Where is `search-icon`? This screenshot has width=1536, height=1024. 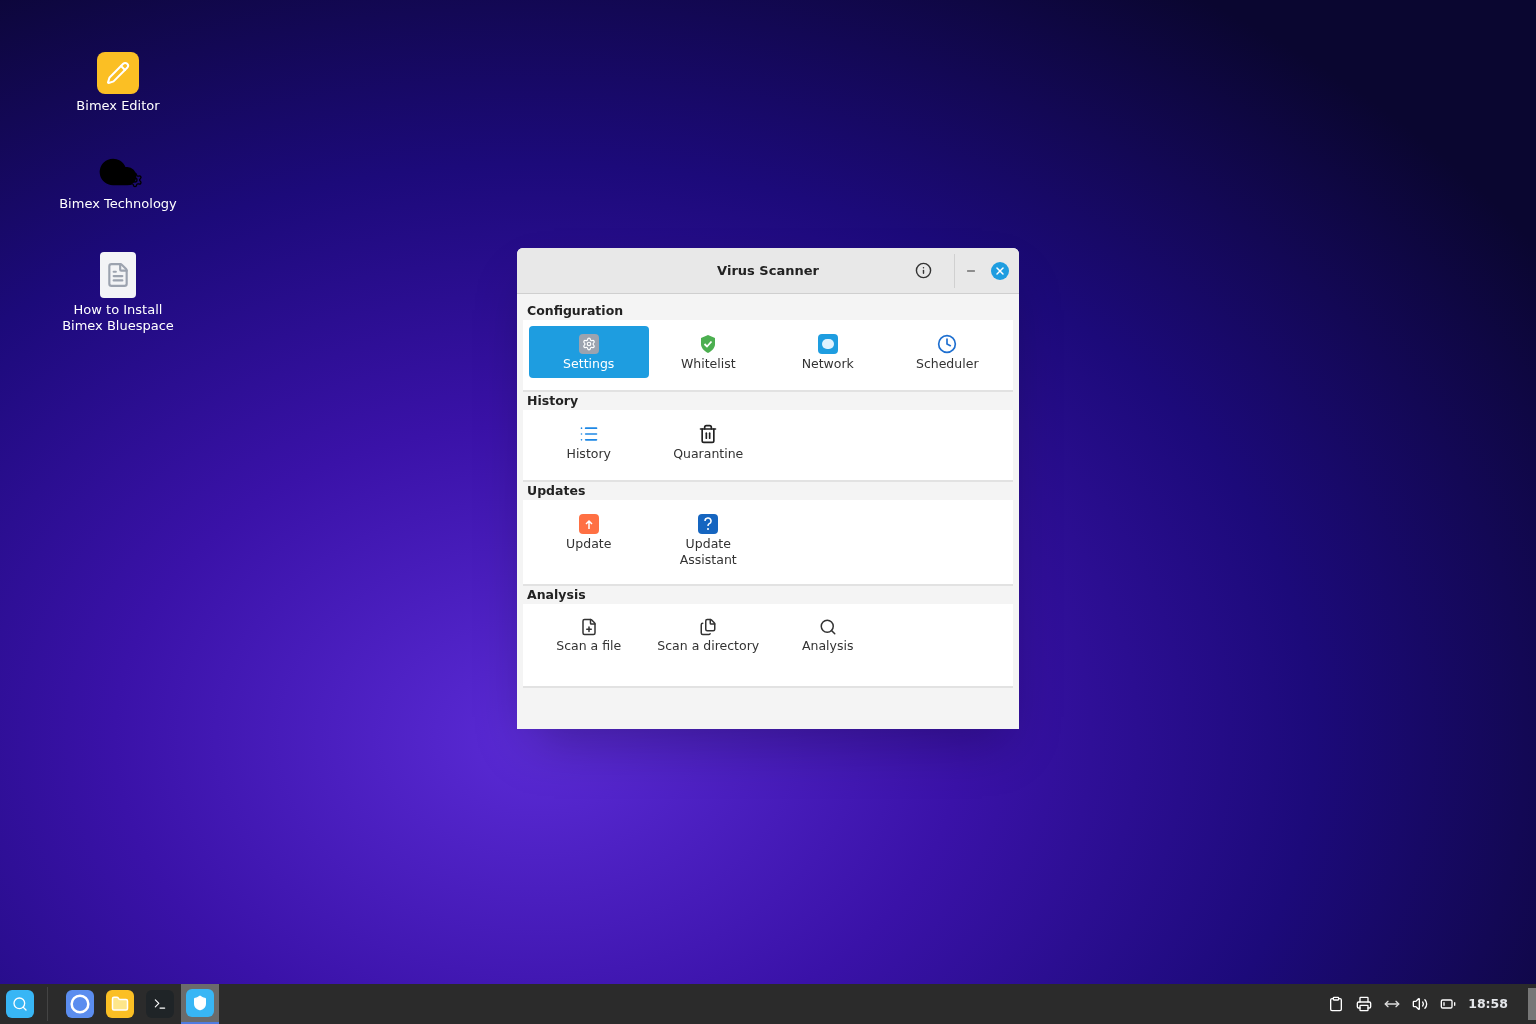
search-icon is located at coordinates (827, 627).